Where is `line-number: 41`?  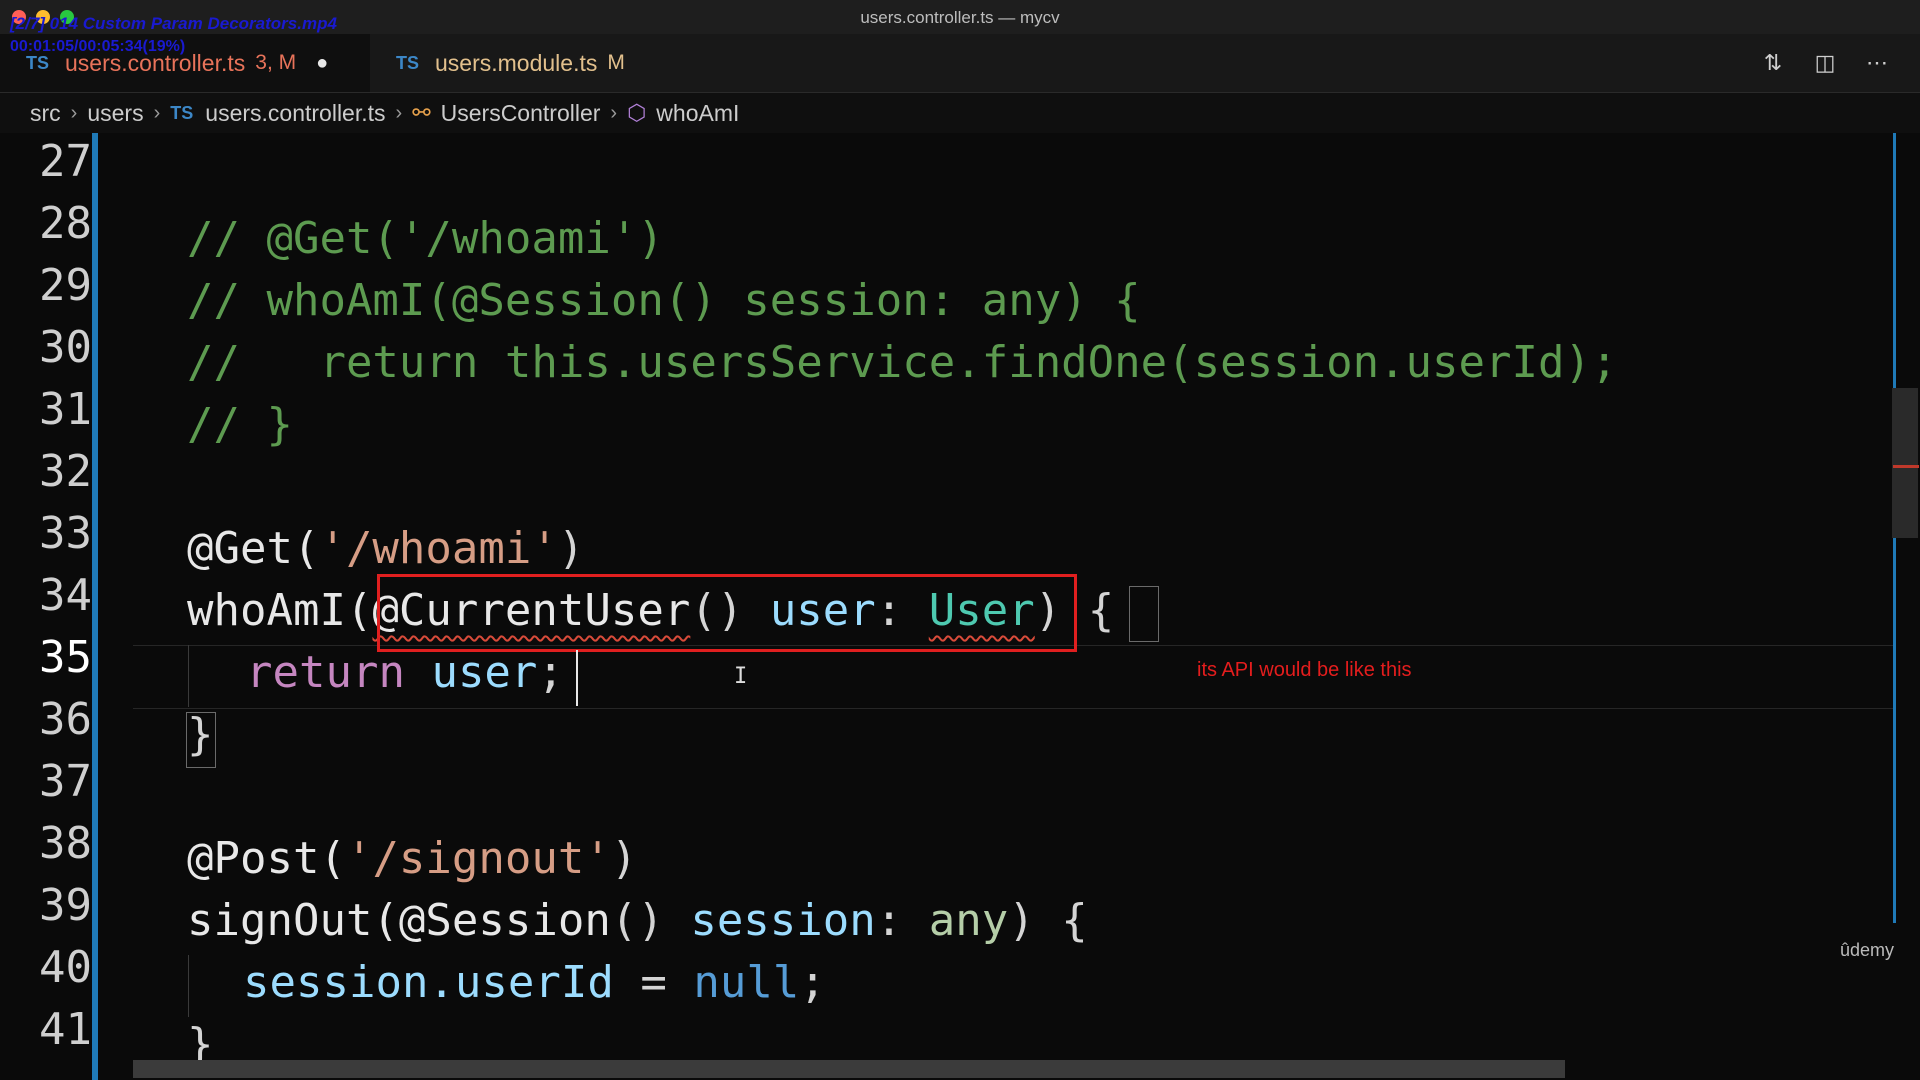
line-number: 41 is located at coordinates (65, 1029).